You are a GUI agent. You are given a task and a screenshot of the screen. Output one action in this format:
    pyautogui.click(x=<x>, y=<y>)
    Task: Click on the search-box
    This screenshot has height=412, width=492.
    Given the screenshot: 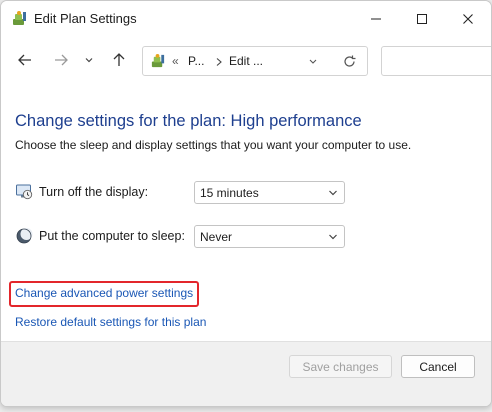 What is the action you would take?
    pyautogui.click(x=436, y=61)
    